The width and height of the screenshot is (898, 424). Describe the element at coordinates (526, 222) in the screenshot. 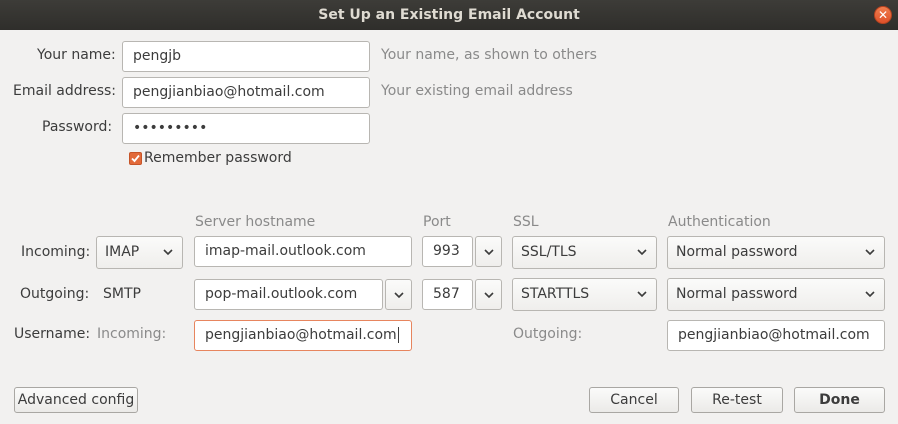

I see `header-ssl: SSL` at that location.